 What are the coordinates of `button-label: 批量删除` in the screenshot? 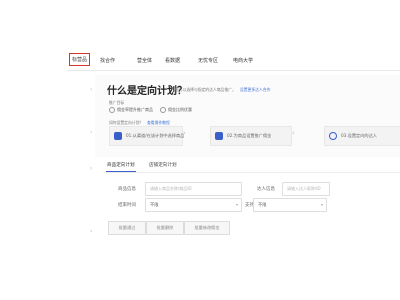 It's located at (165, 227).